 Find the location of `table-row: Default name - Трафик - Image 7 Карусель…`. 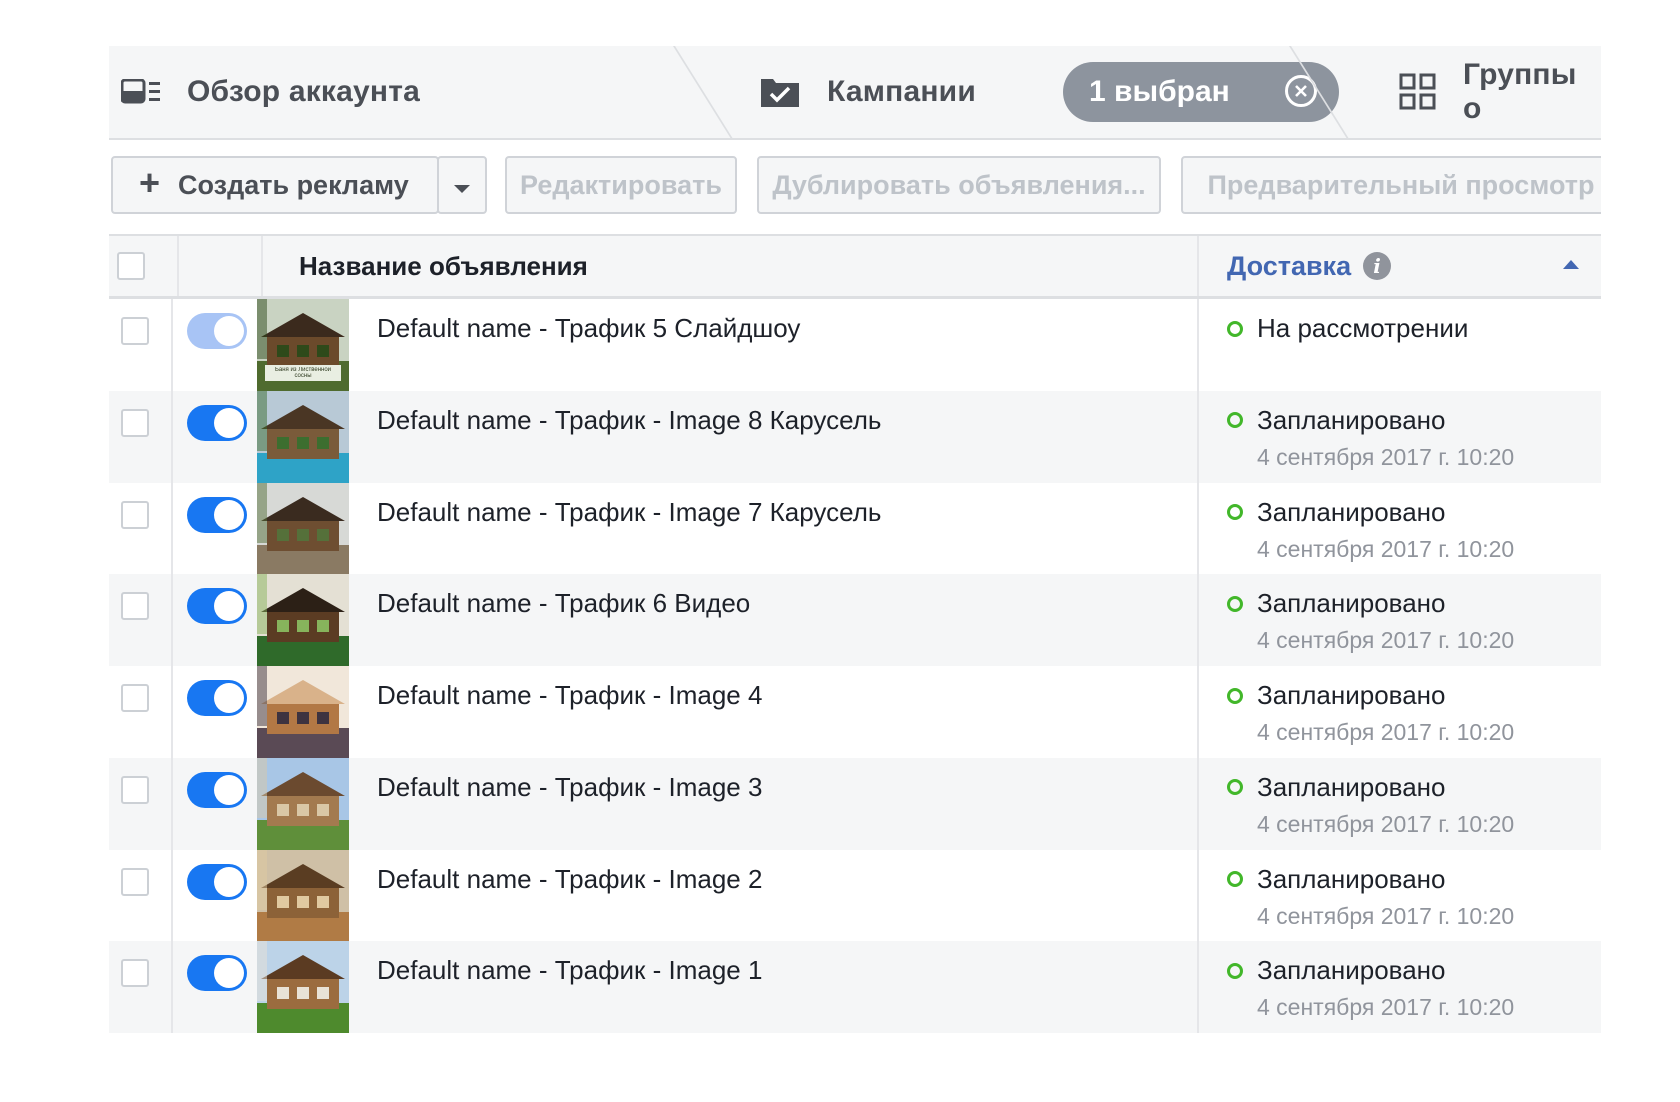

table-row: Default name - Трафик - Image 7 Карусель… is located at coordinates (855, 528).